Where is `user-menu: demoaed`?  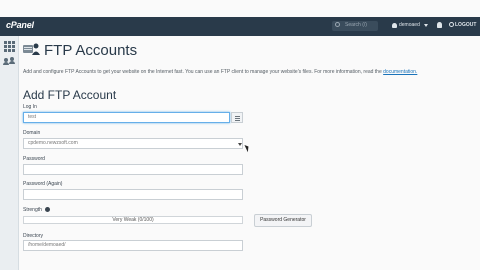
user-menu: demoaed is located at coordinates (409, 25).